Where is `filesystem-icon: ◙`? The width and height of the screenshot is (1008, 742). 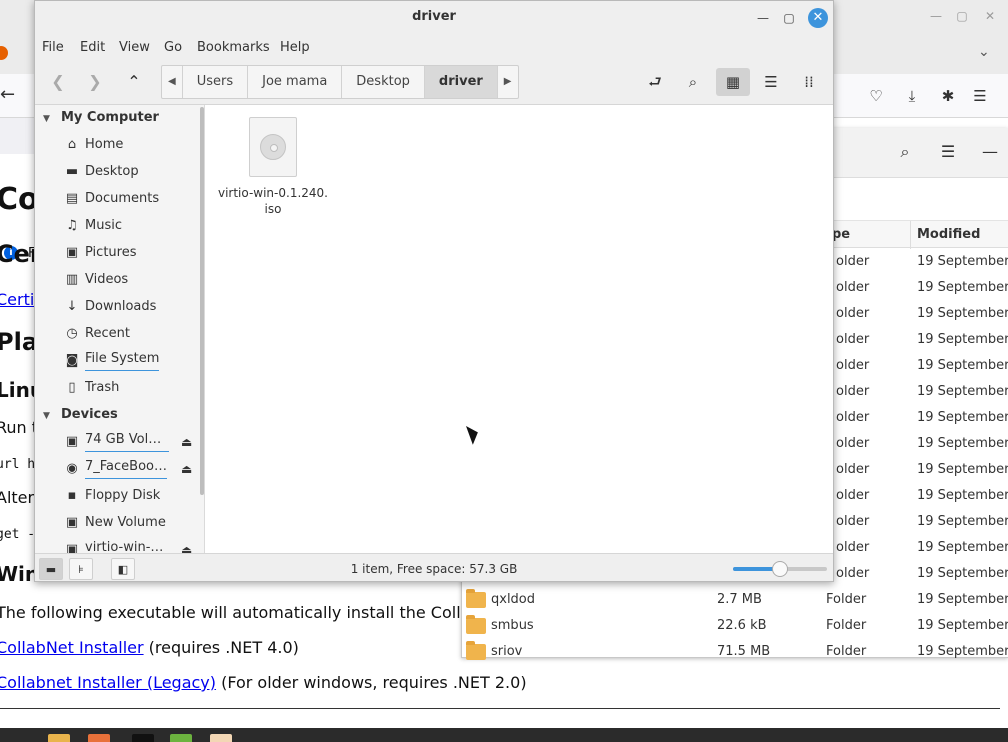 filesystem-icon: ◙ is located at coordinates (72, 360).